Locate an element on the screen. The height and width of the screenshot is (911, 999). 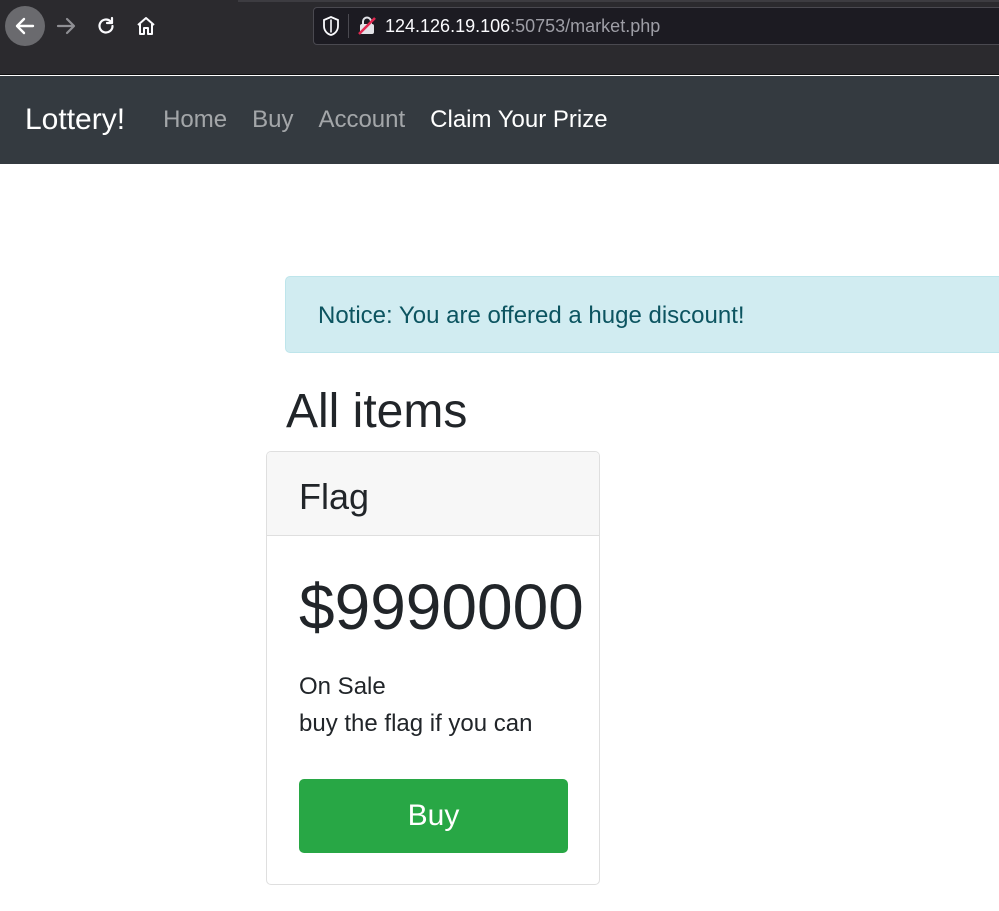
nav-account: Account is located at coordinates (361, 120).